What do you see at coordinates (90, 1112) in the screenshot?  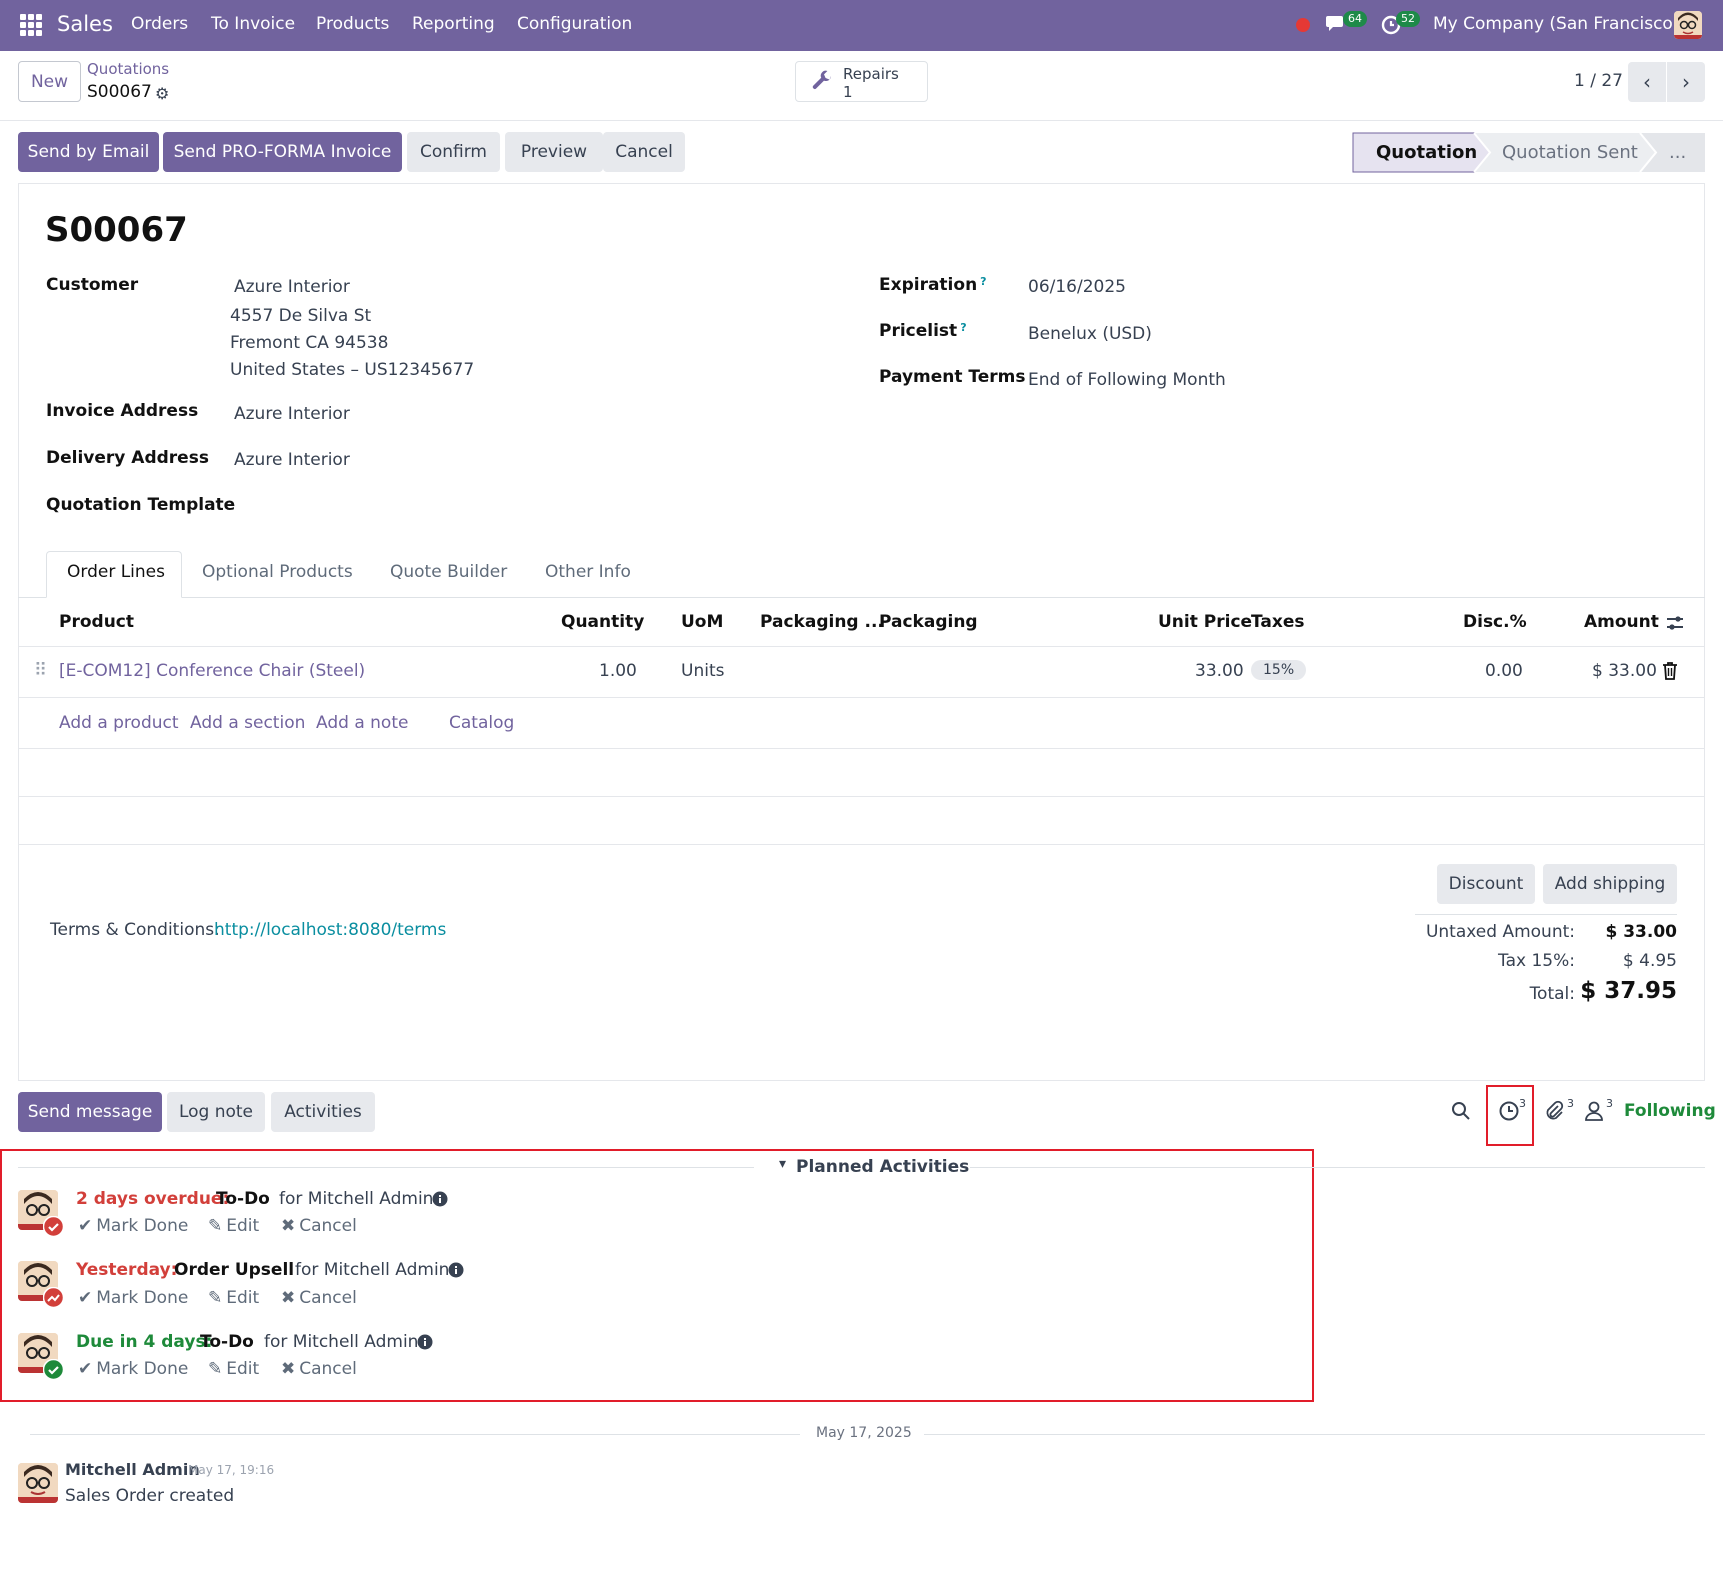 I see `send-message-button: Send message` at bounding box center [90, 1112].